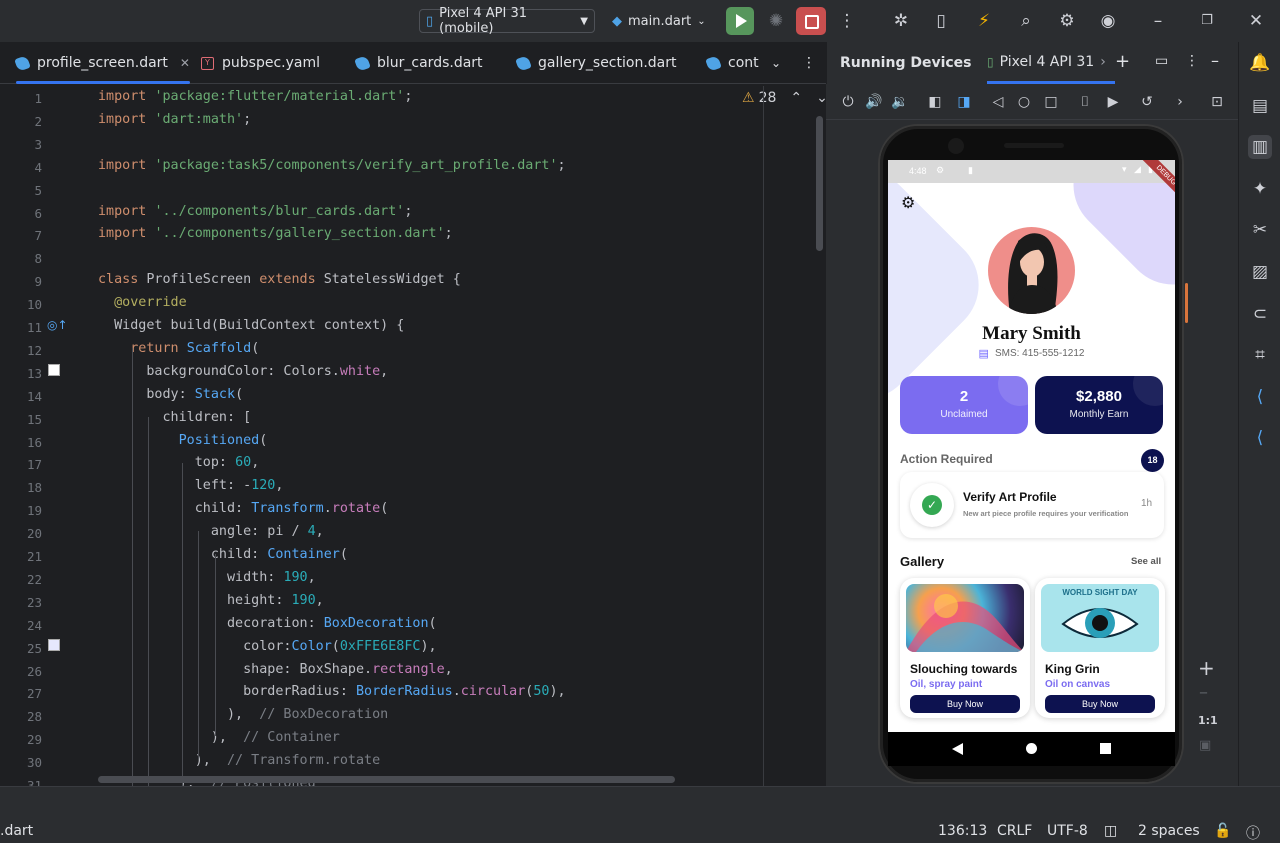 This screenshot has height=843, width=1280. I want to click on tools-icon: ✂, so click(1260, 230).